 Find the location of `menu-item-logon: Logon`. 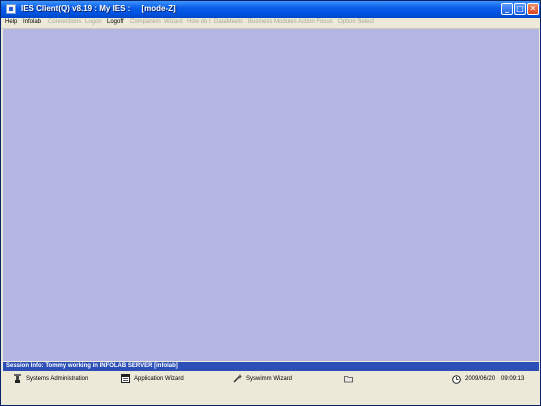

menu-item-logon: Logon is located at coordinates (93, 22).